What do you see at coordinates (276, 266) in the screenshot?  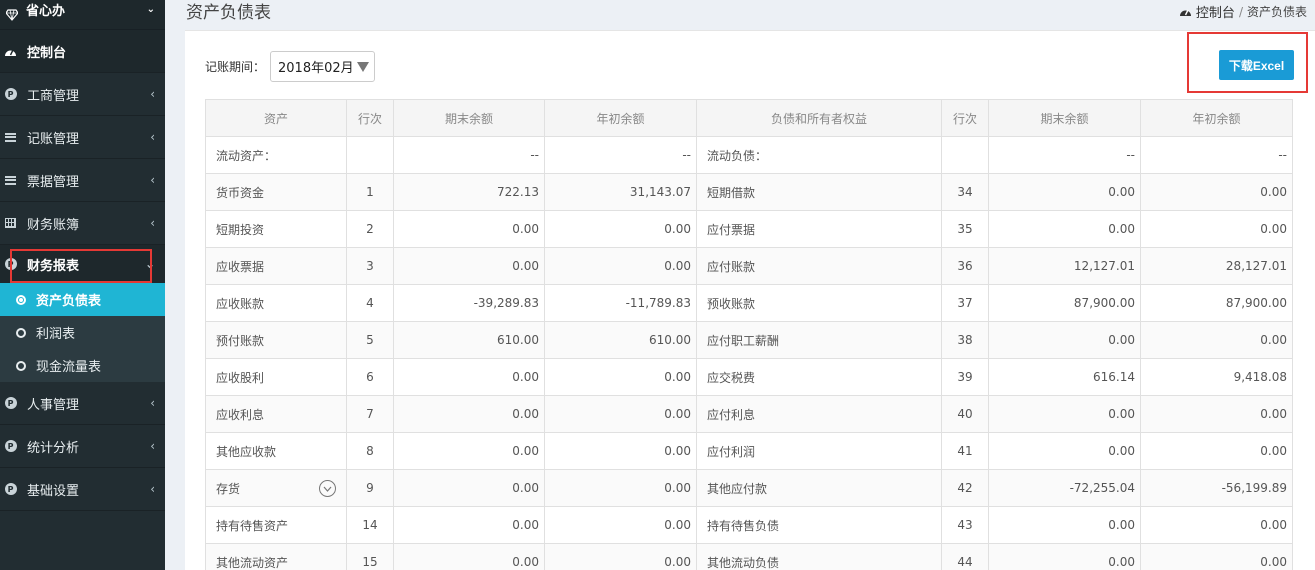 I see `table-cell: 应收票据` at bounding box center [276, 266].